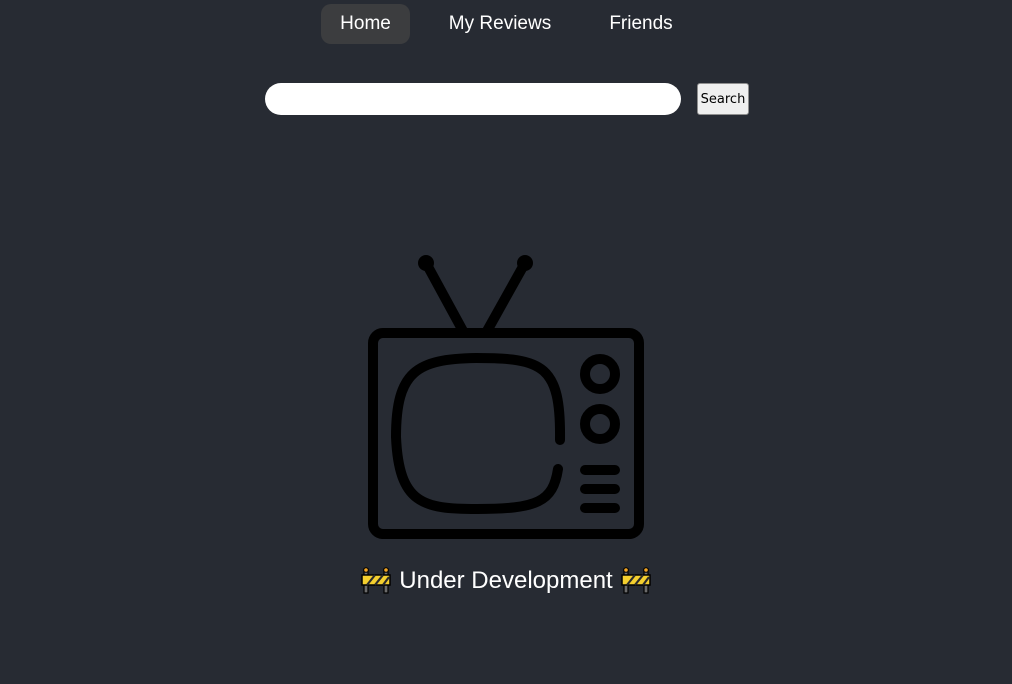 The width and height of the screenshot is (1012, 684). What do you see at coordinates (365, 24) in the screenshot?
I see `nav-item-home: Home` at bounding box center [365, 24].